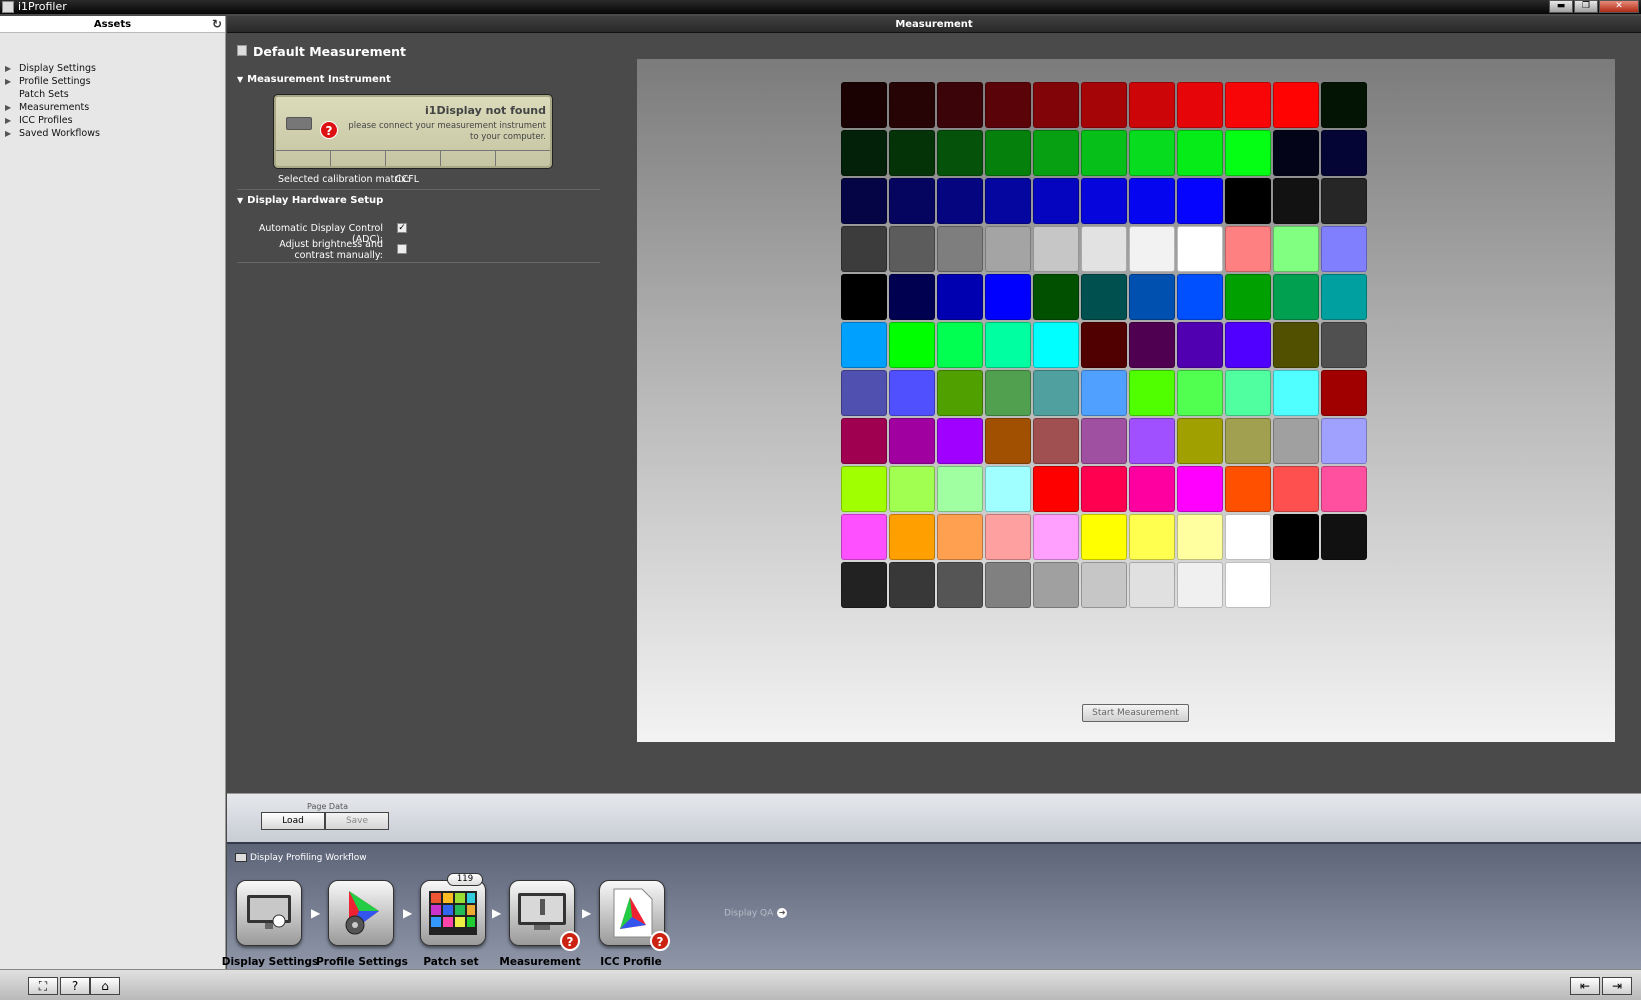 This screenshot has height=1000, width=1641. I want to click on section-measurement-instrument: ▼ Measurement Instrument, so click(314, 79).